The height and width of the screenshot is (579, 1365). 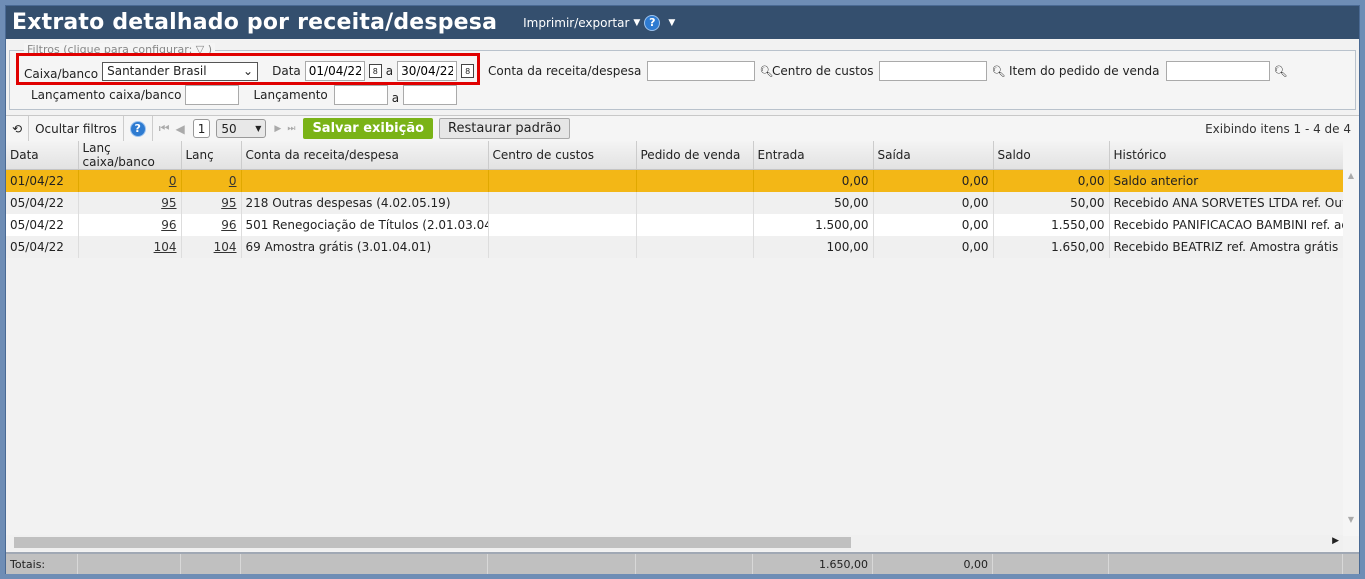 What do you see at coordinates (1226, 155) in the screenshot?
I see `column-header: Histórico` at bounding box center [1226, 155].